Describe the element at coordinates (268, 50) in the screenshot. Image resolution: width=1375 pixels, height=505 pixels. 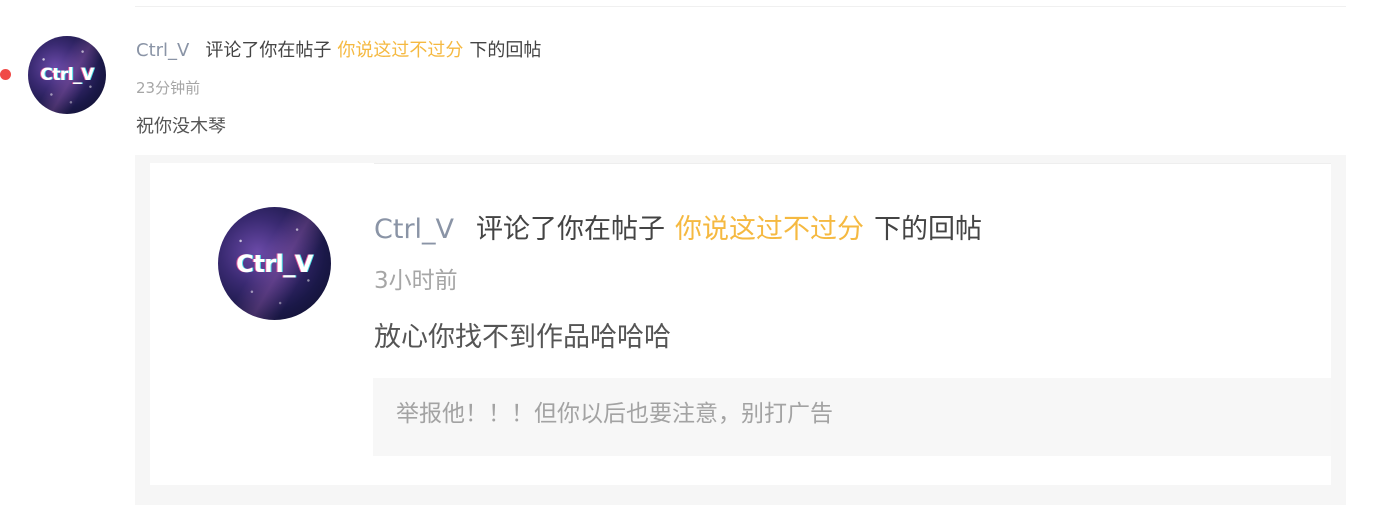
I see `action-text: 评论了你在帖子` at that location.